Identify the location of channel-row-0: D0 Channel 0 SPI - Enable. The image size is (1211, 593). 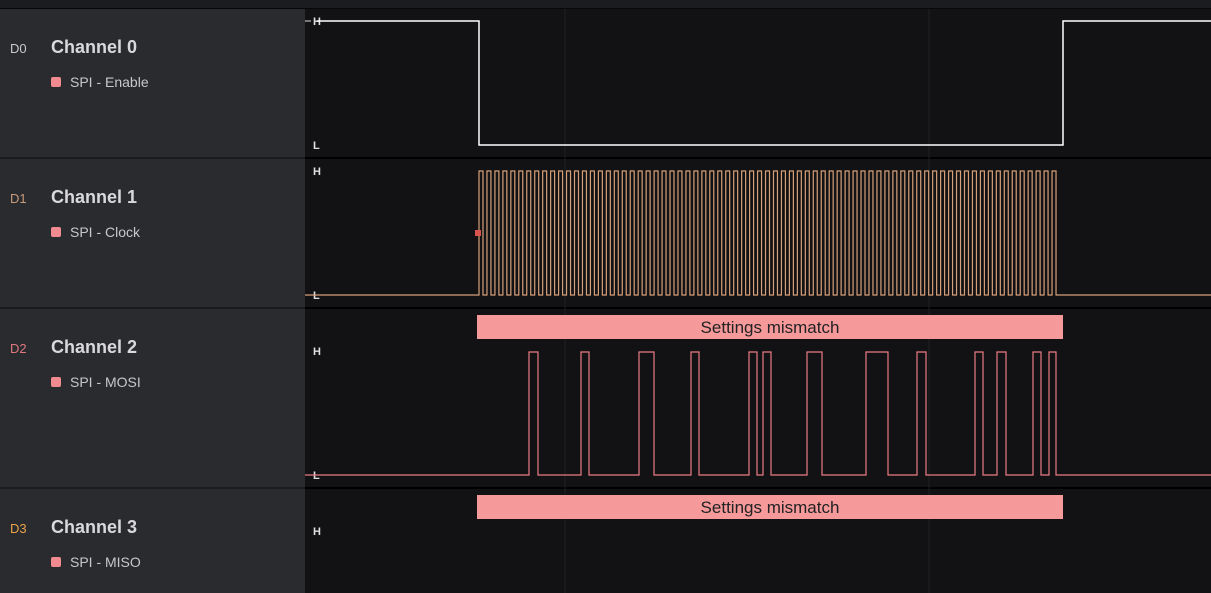
(152, 84).